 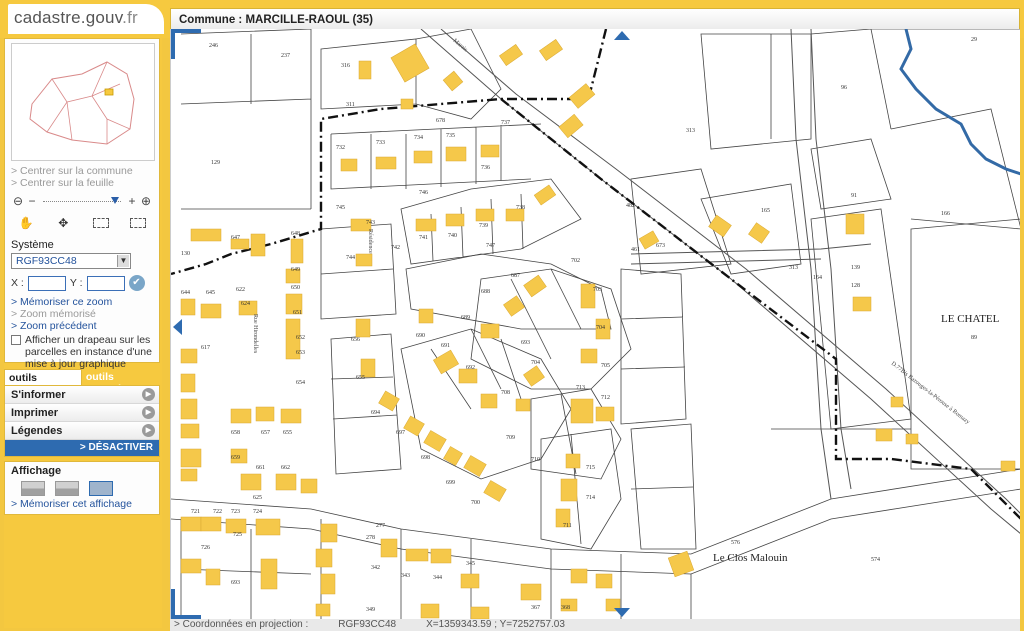 I want to click on svg-text: 657, so click(x=265, y=433).